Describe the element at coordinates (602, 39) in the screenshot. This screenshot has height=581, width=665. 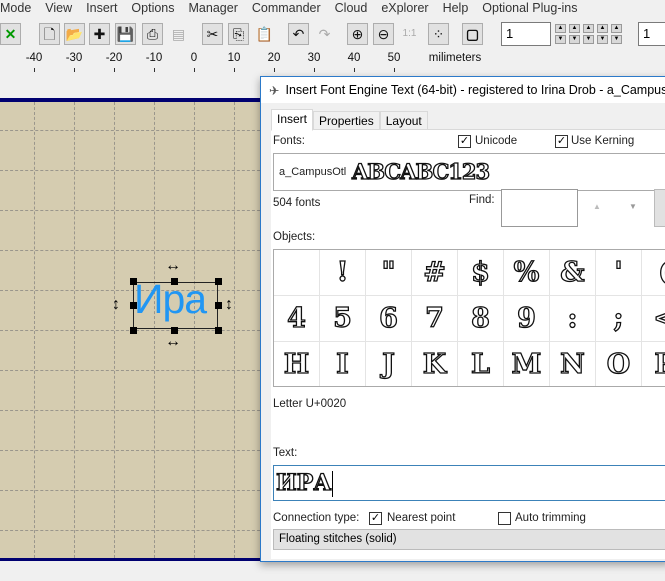
I see `move-last-icon: ▼` at that location.